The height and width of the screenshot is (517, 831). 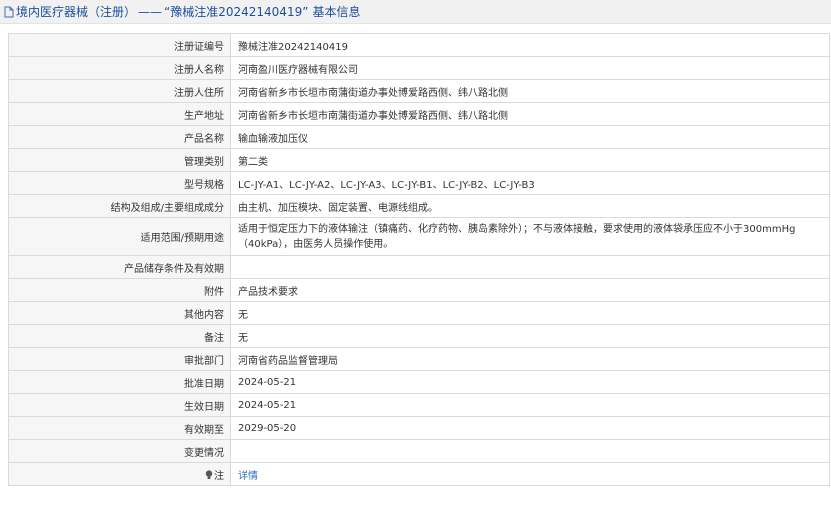 I want to click on row-label: 结构及组成/主要组成成分, so click(x=119, y=206).